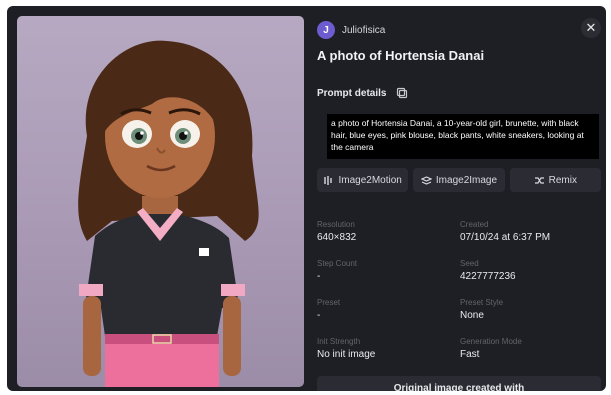  Describe the element at coordinates (402, 93) in the screenshot. I see `copy-icon` at that location.